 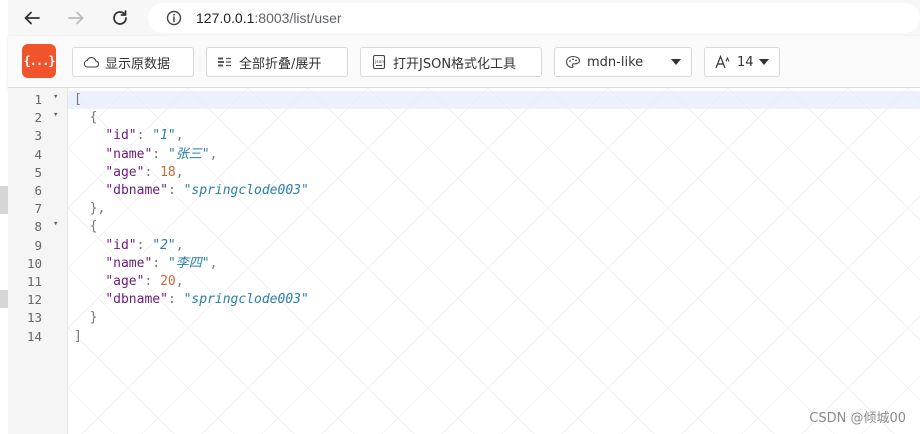 I want to click on code-line: "id": "1",, so click(x=129, y=136).